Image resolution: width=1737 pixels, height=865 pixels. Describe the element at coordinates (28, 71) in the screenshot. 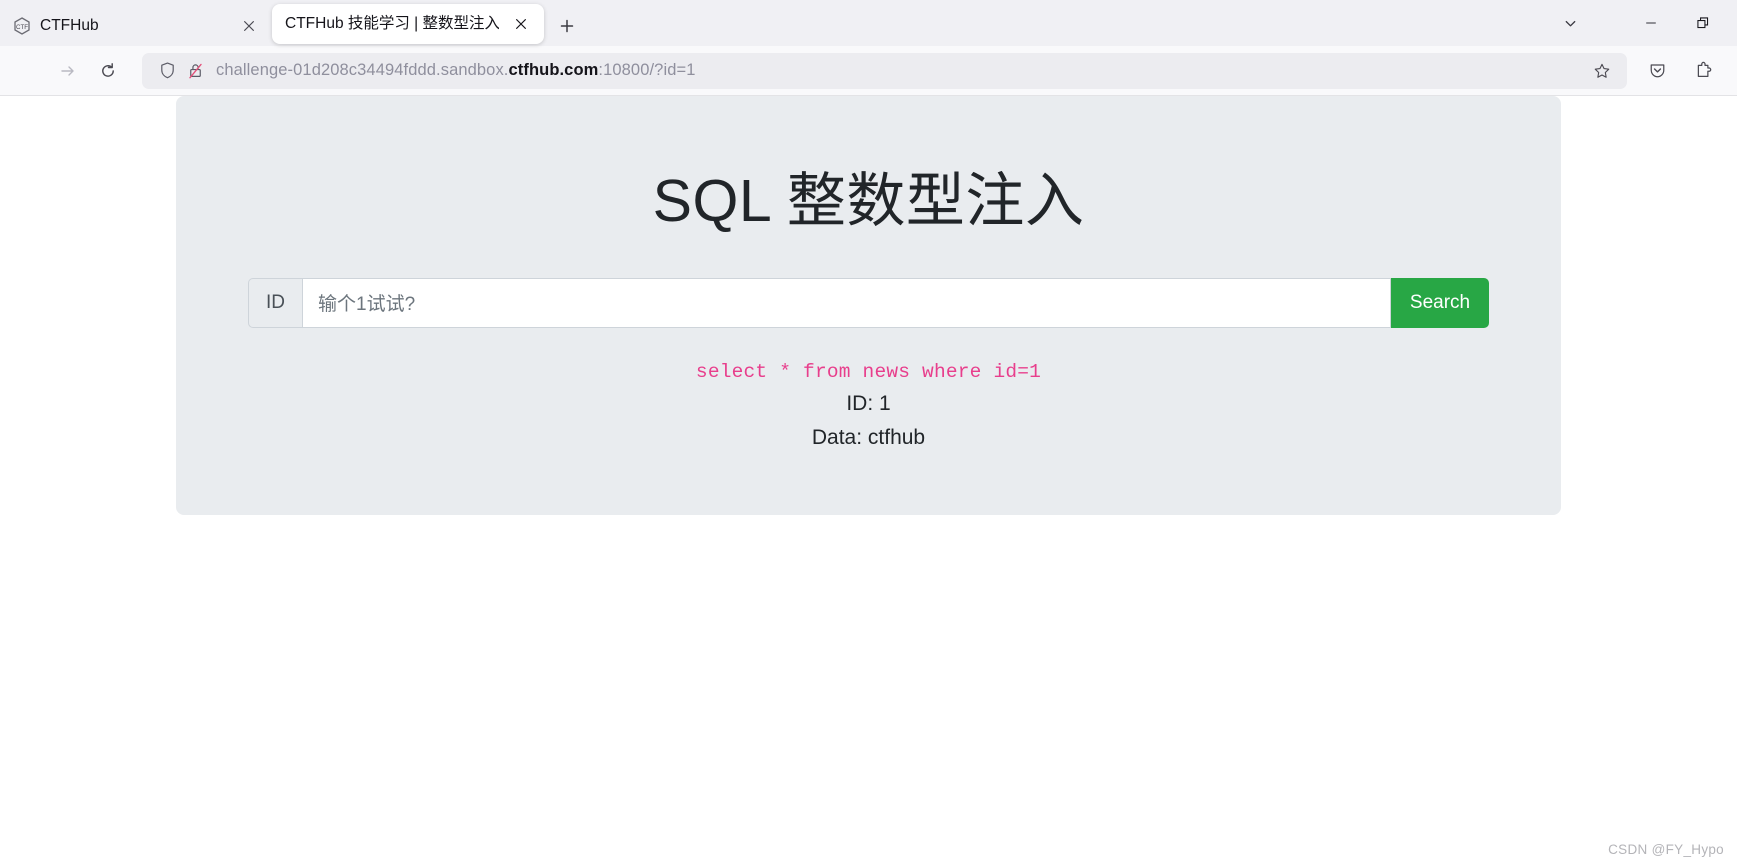

I see `back-arrow-icon` at that location.